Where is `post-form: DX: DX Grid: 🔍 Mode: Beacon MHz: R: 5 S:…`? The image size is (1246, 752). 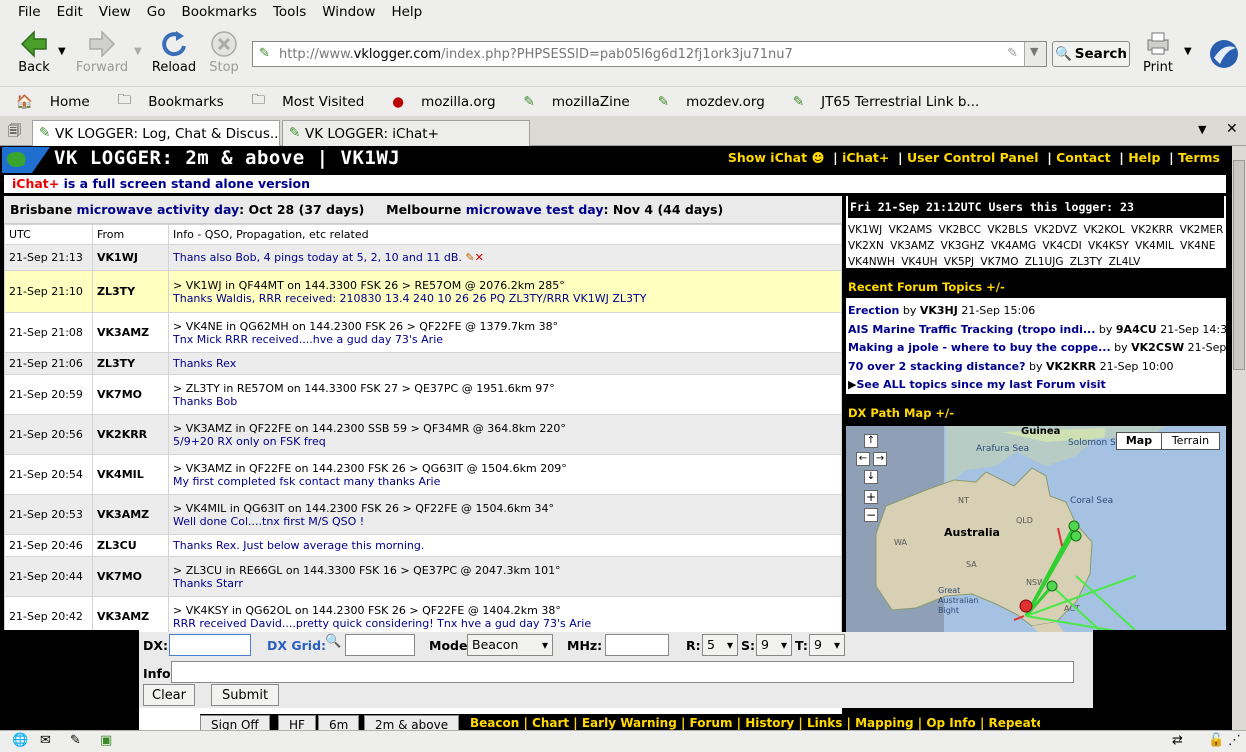 post-form: DX: DX Grid: 🔍 Mode: Beacon MHz: R: 5 S:… is located at coordinates (616, 670).